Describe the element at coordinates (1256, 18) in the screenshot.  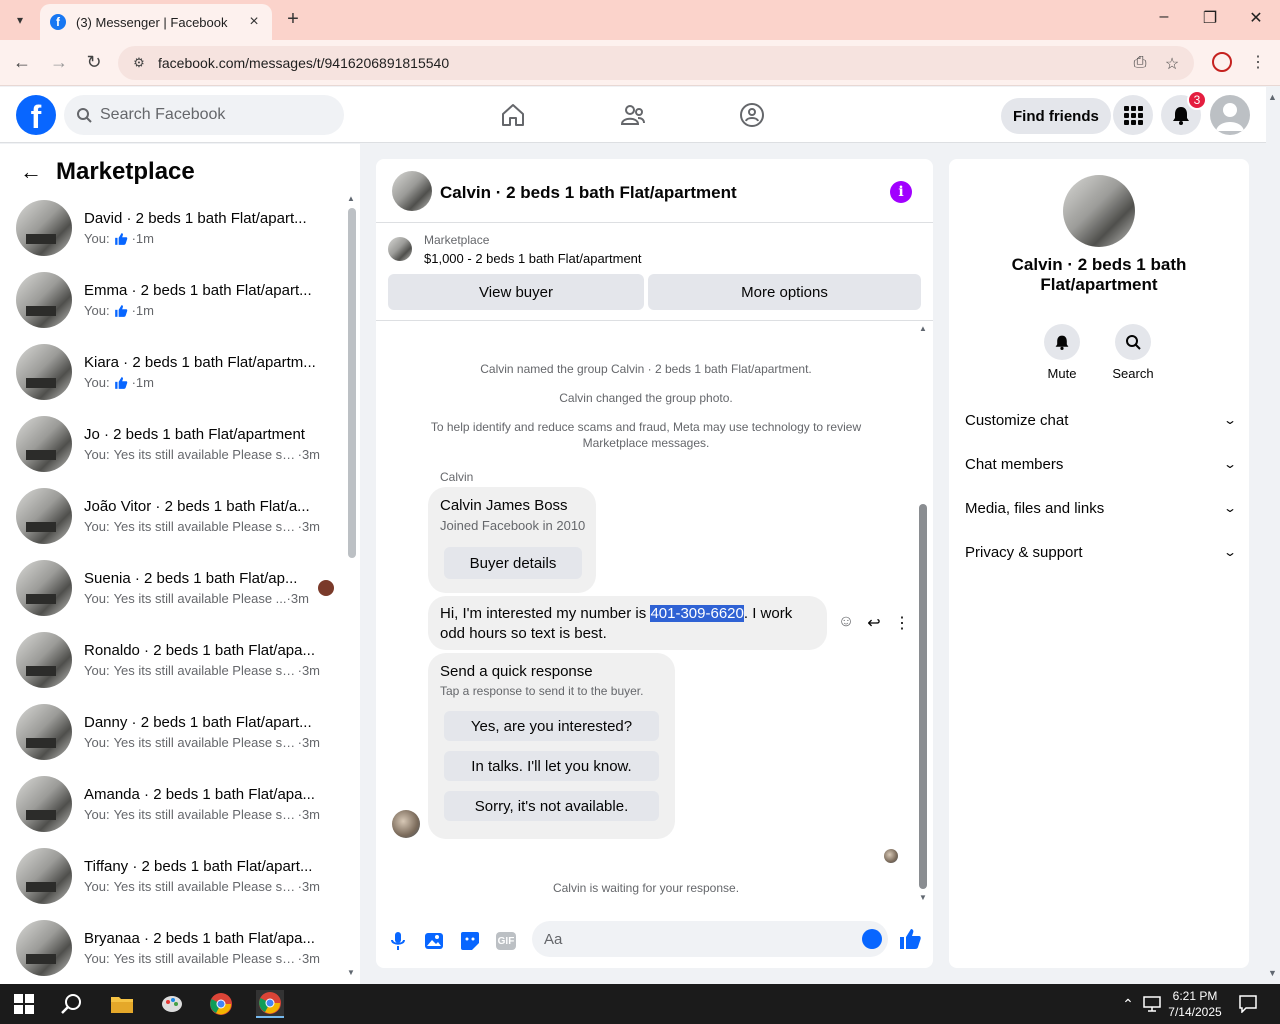
I see `close-window-icon: ✕` at that location.